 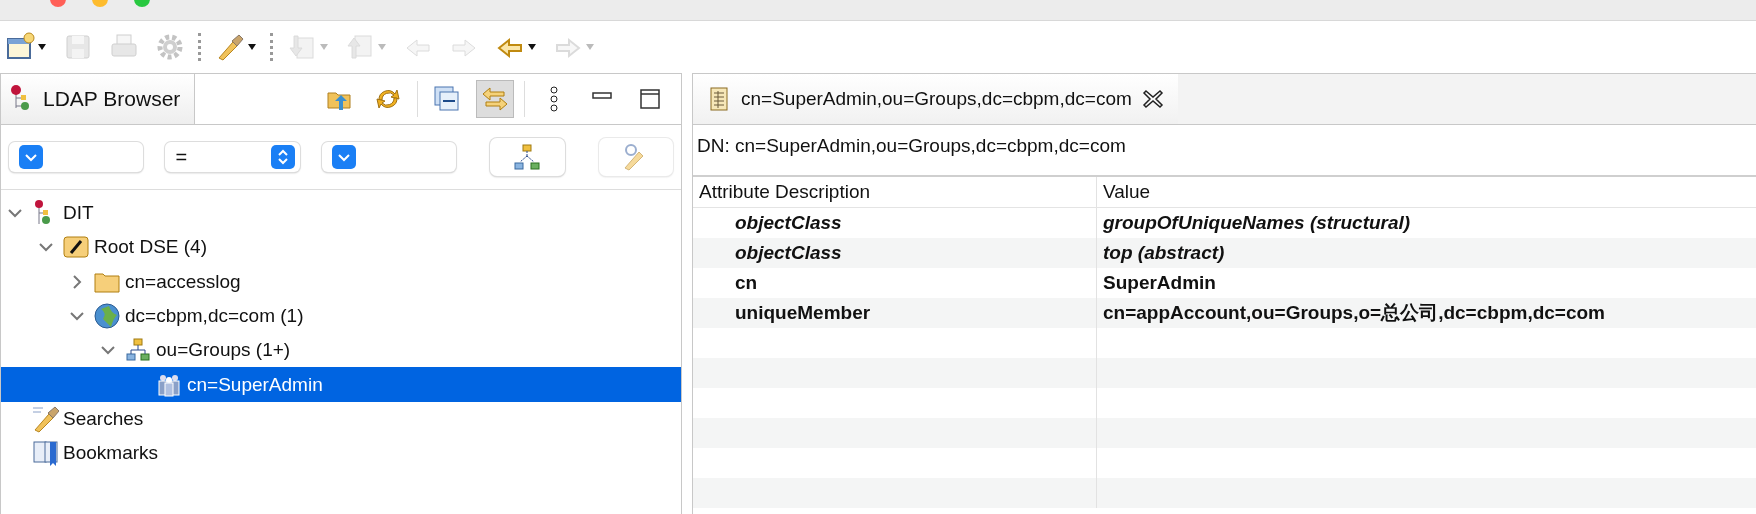 I want to click on view-tab: LDAP Browser, so click(x=98, y=99).